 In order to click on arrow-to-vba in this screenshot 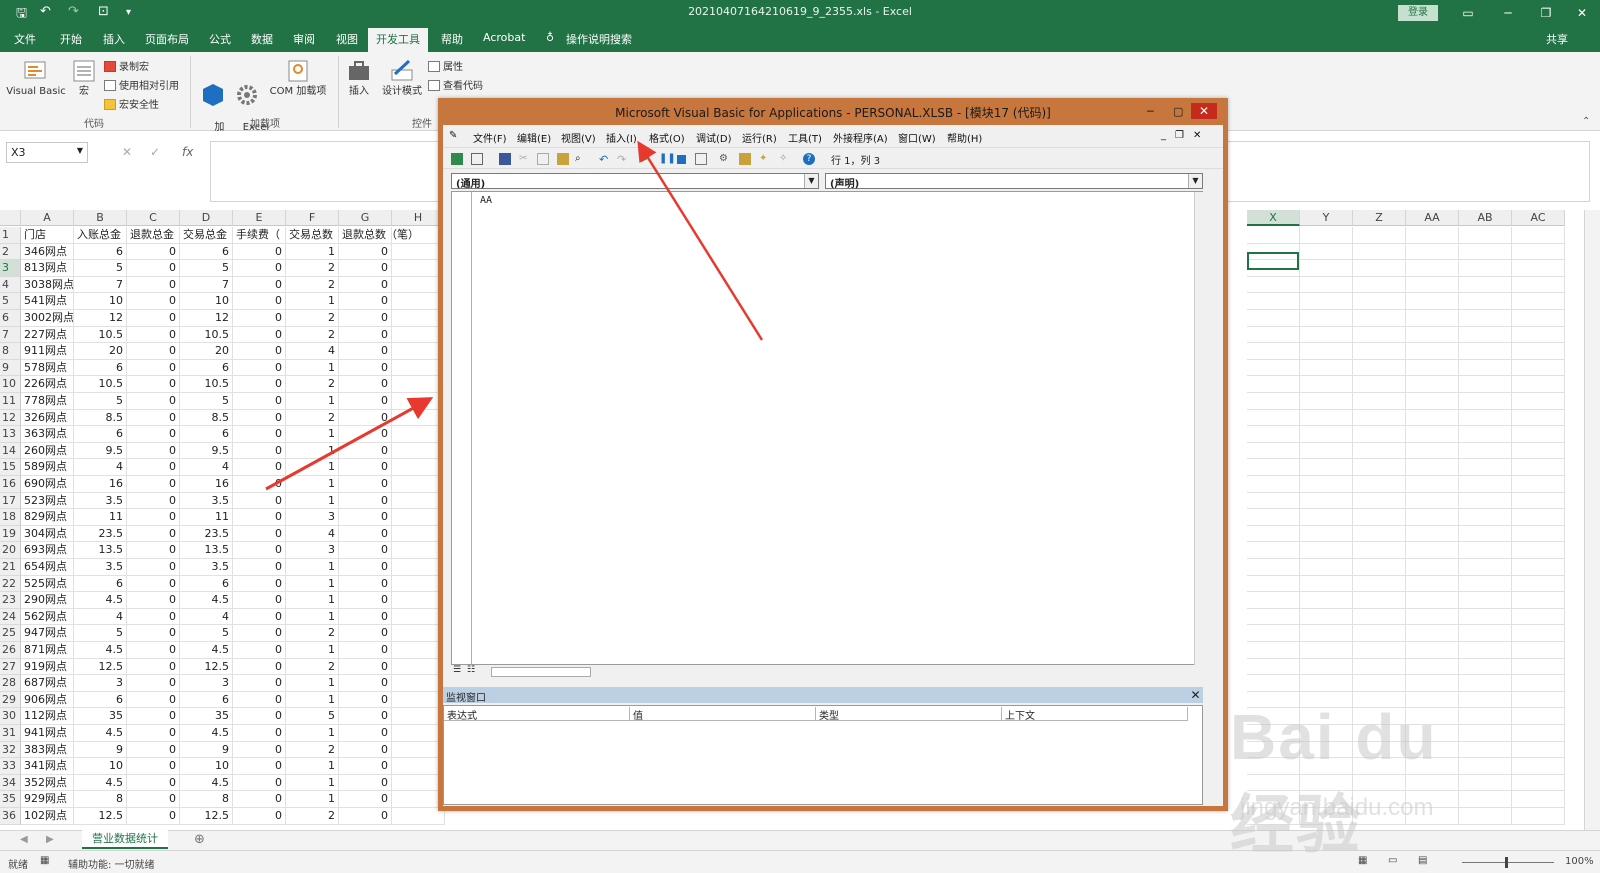, I will do `click(349, 444)`.